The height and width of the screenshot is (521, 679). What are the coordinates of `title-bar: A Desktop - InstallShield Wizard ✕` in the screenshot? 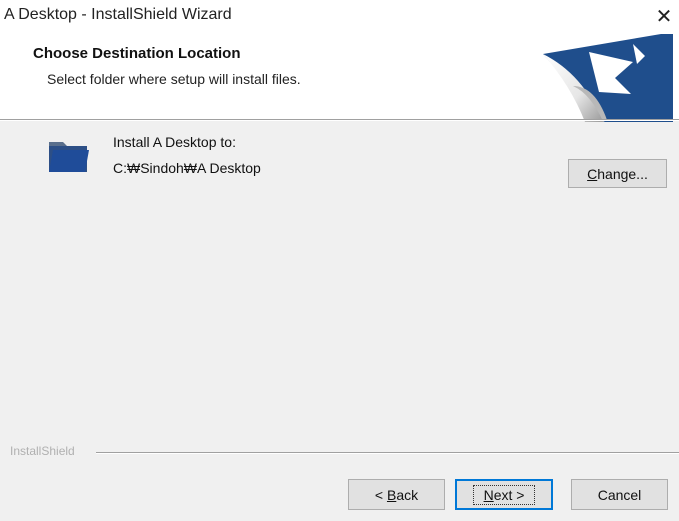 It's located at (339, 17).